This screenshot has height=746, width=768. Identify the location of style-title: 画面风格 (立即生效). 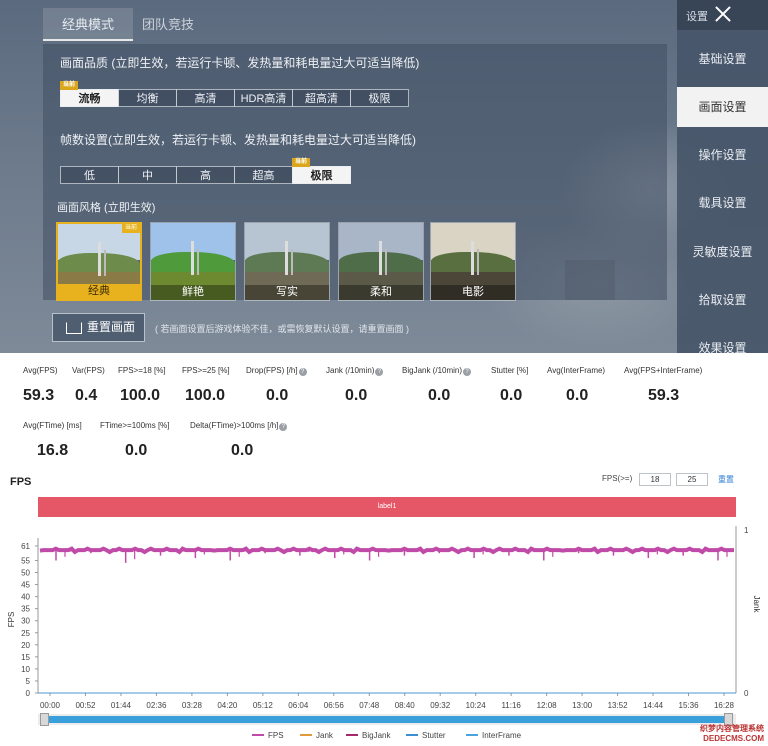
(106, 208).